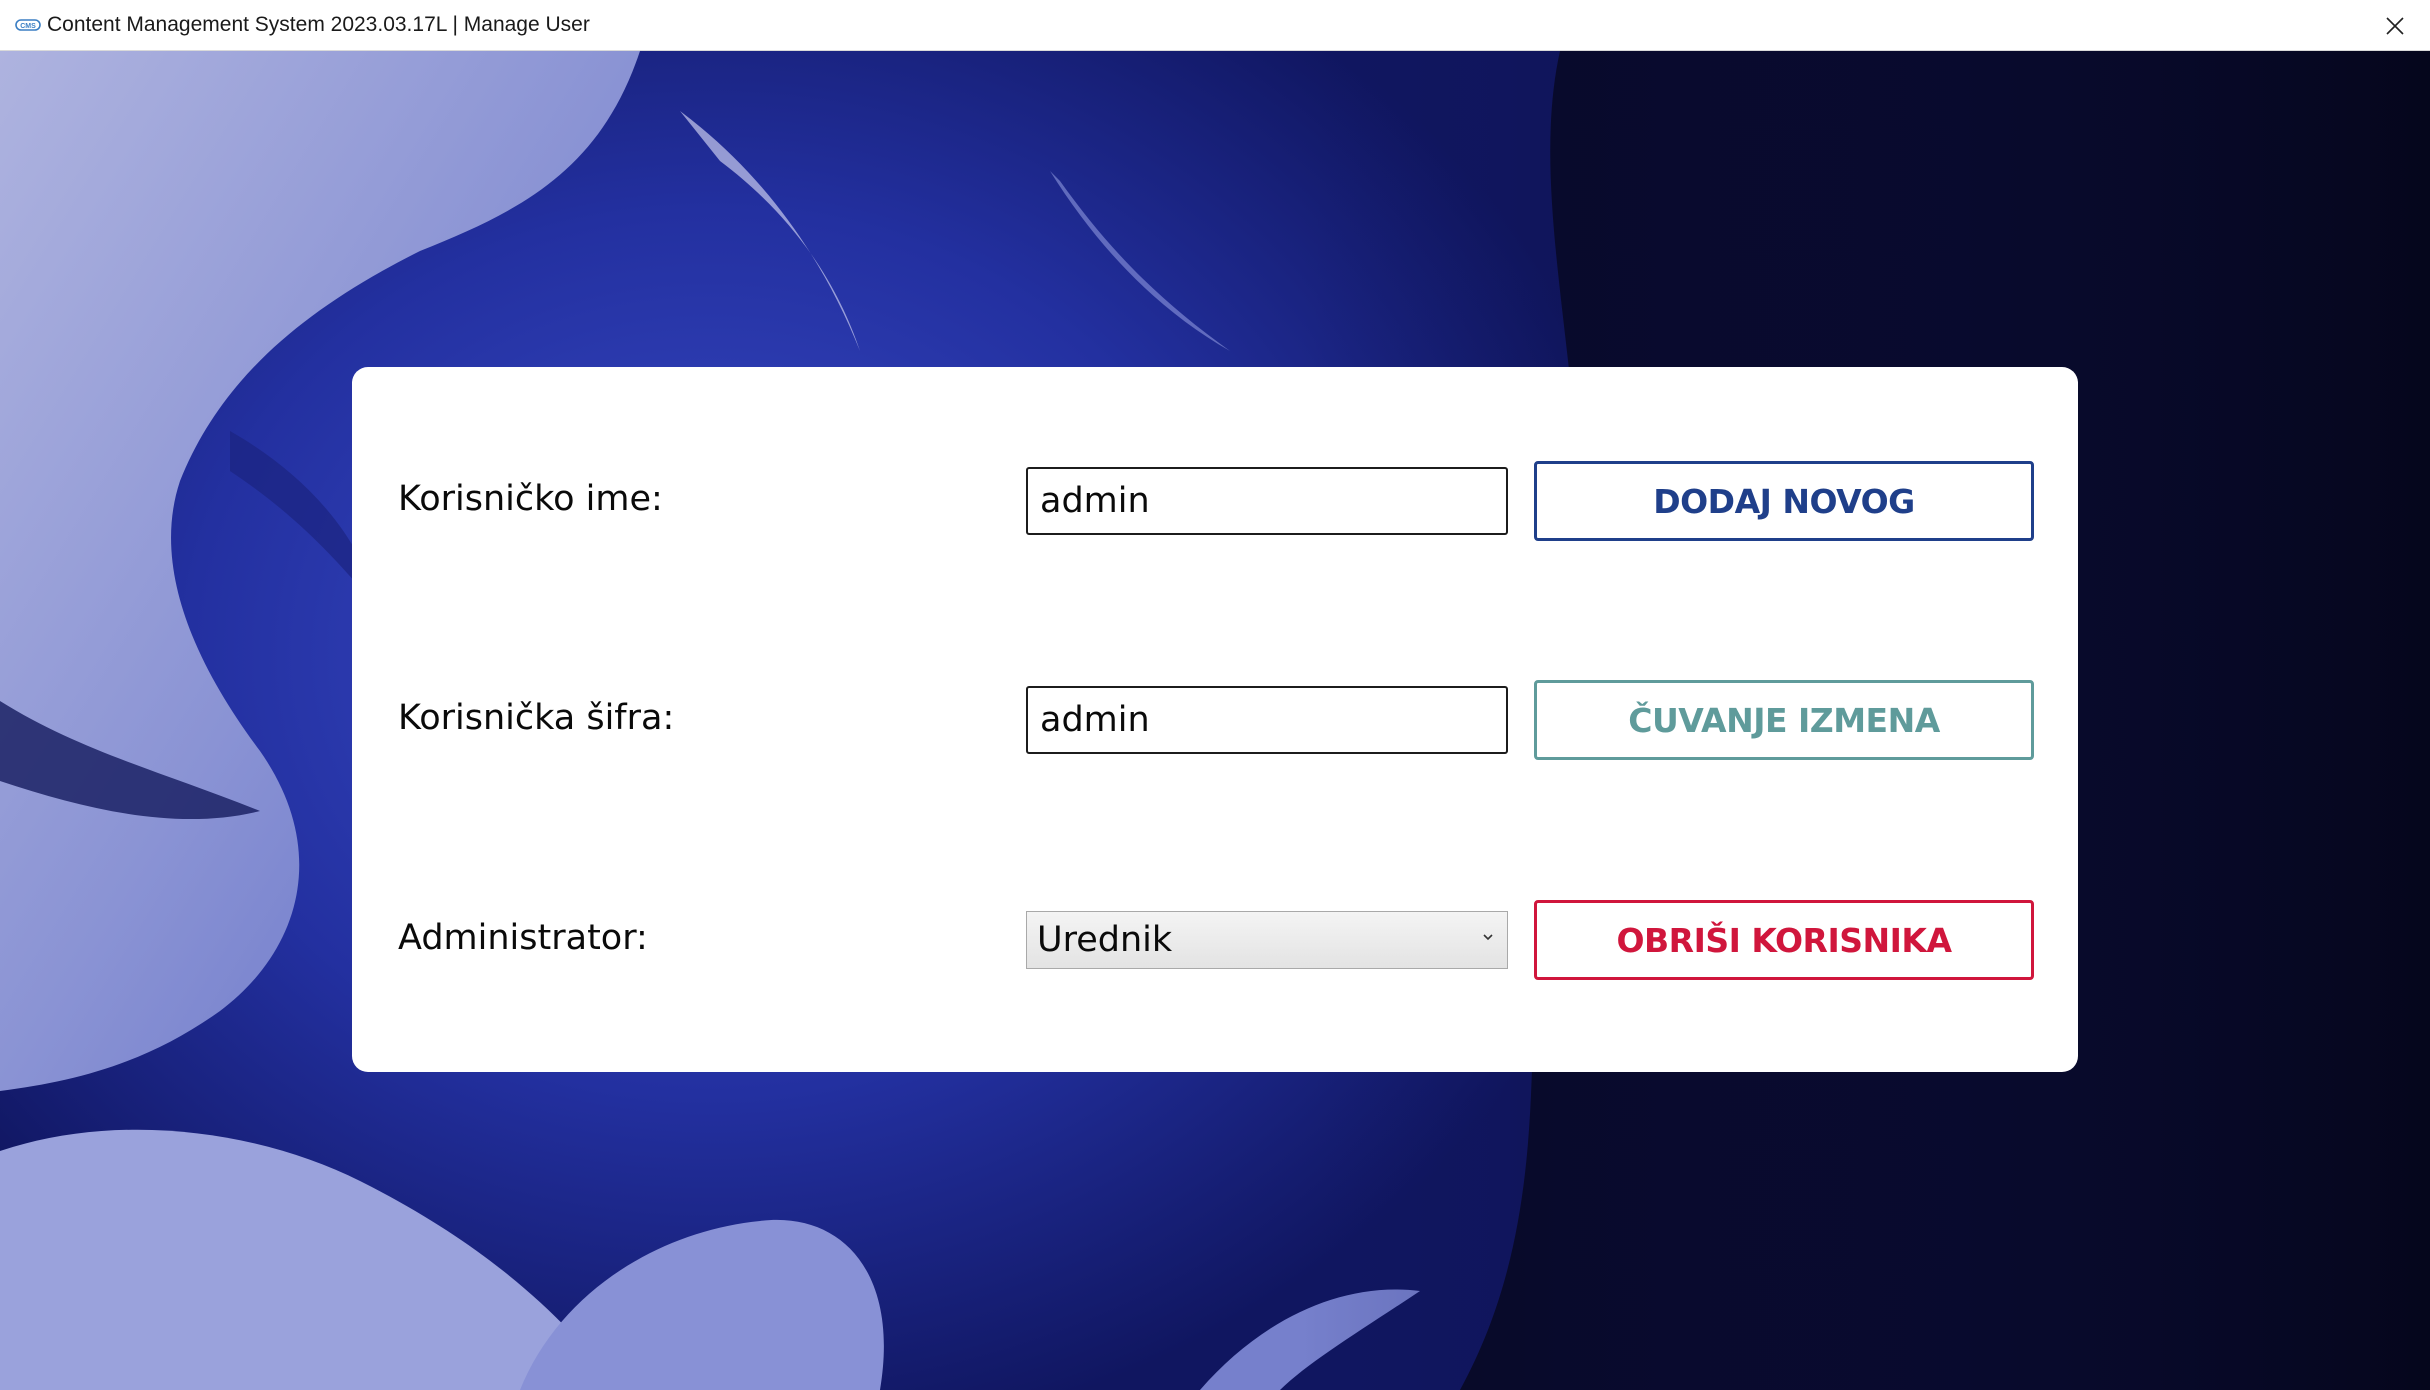  I want to click on add-new-user-label: DODAJ NOVOG, so click(1784, 501).